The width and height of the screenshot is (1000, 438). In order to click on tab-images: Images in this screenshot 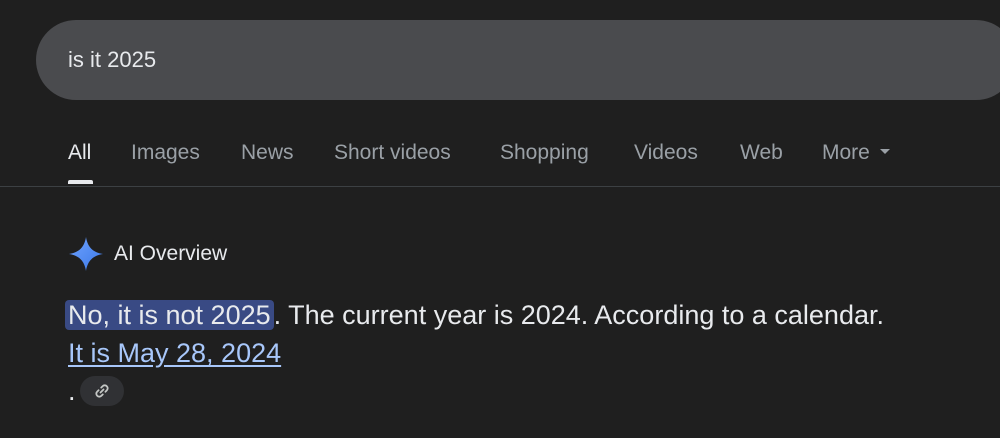, I will do `click(165, 153)`.